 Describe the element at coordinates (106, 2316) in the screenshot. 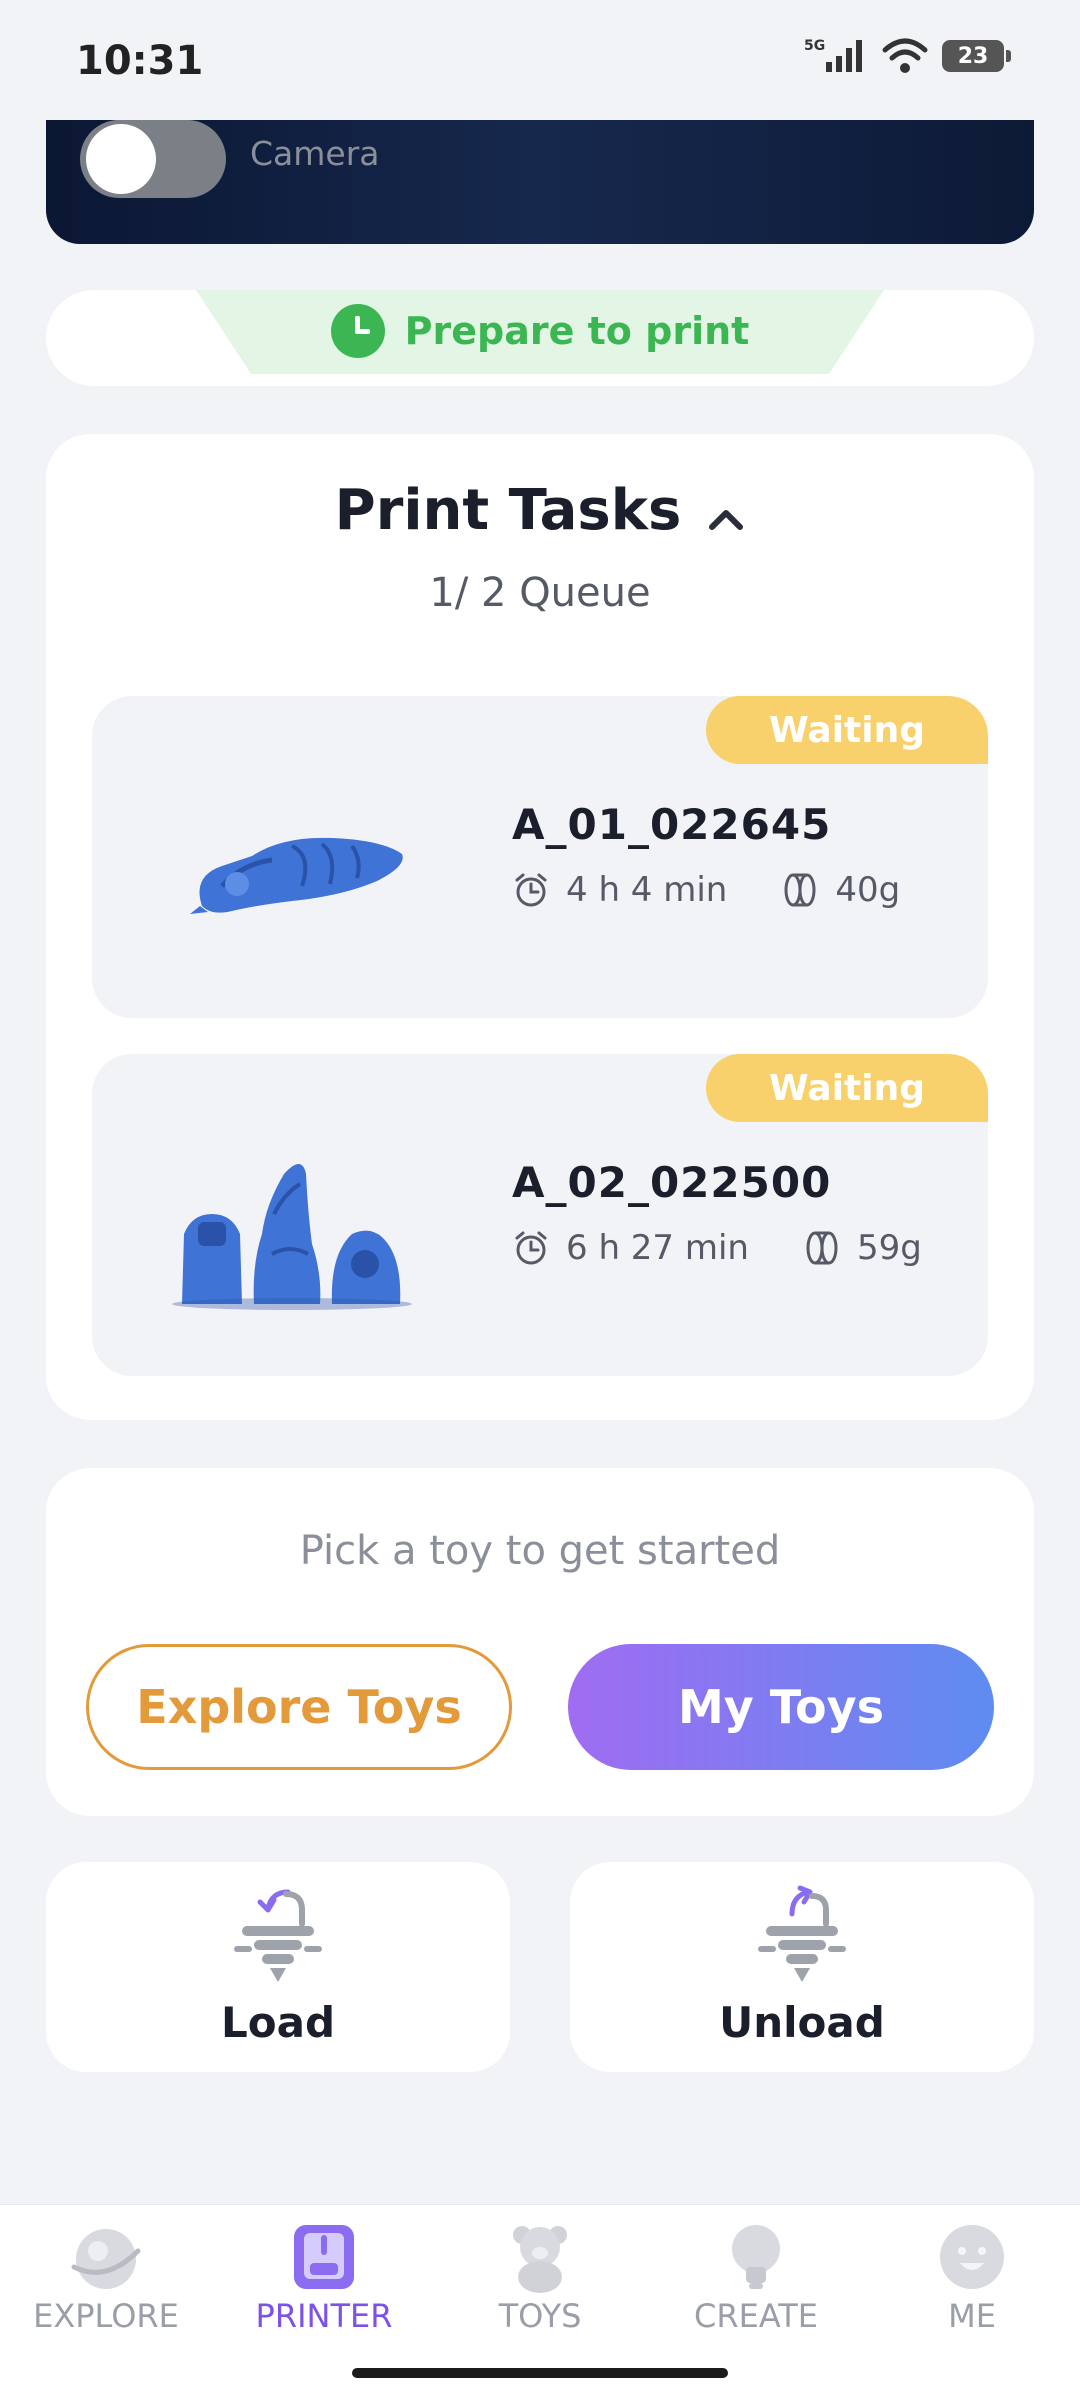

I see `nav-label-explore: EXPLORE` at that location.